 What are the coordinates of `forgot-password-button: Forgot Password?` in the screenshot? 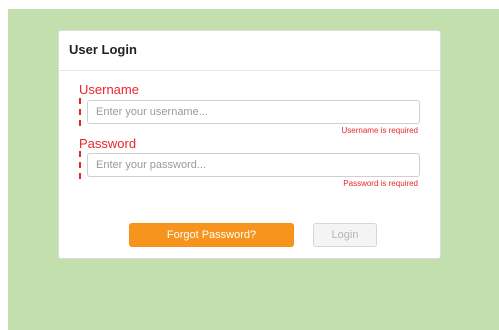 It's located at (211, 235).